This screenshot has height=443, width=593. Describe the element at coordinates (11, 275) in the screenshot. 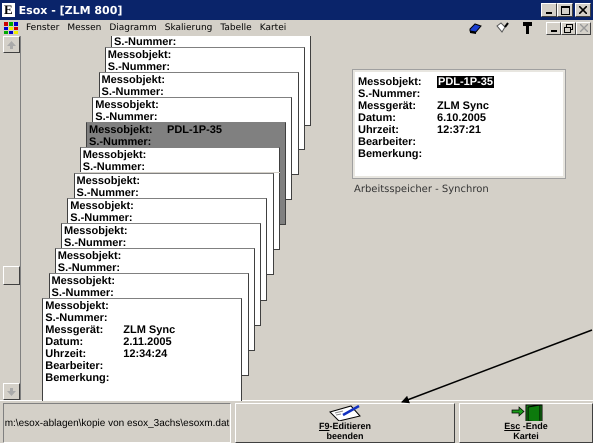

I see `scroll-thumb` at that location.